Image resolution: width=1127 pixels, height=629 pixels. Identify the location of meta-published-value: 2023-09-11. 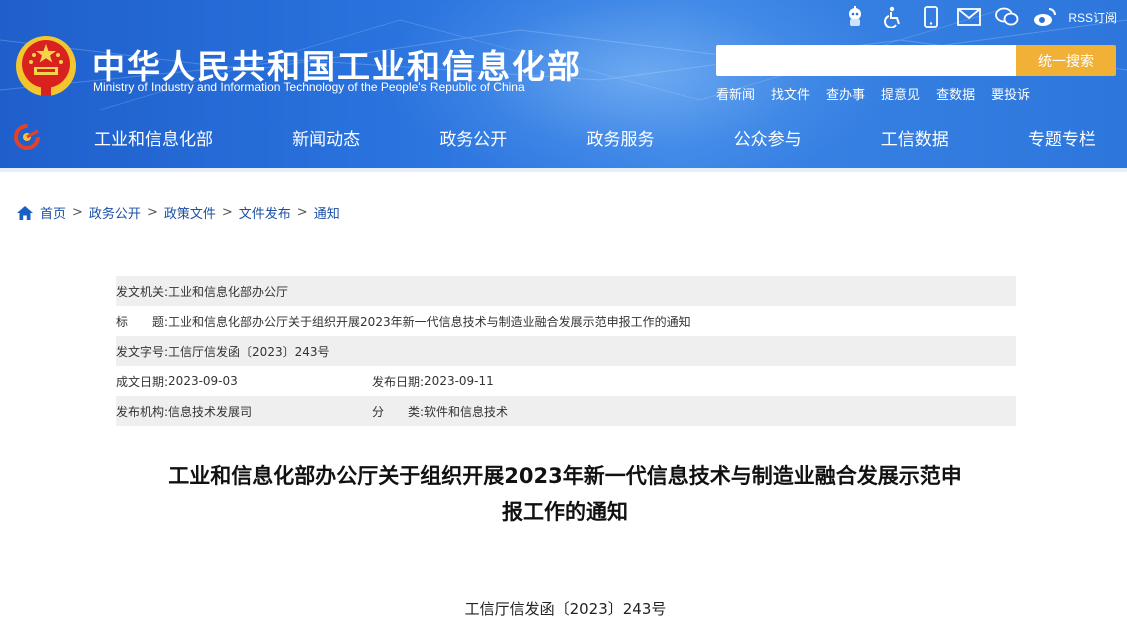
(459, 381).